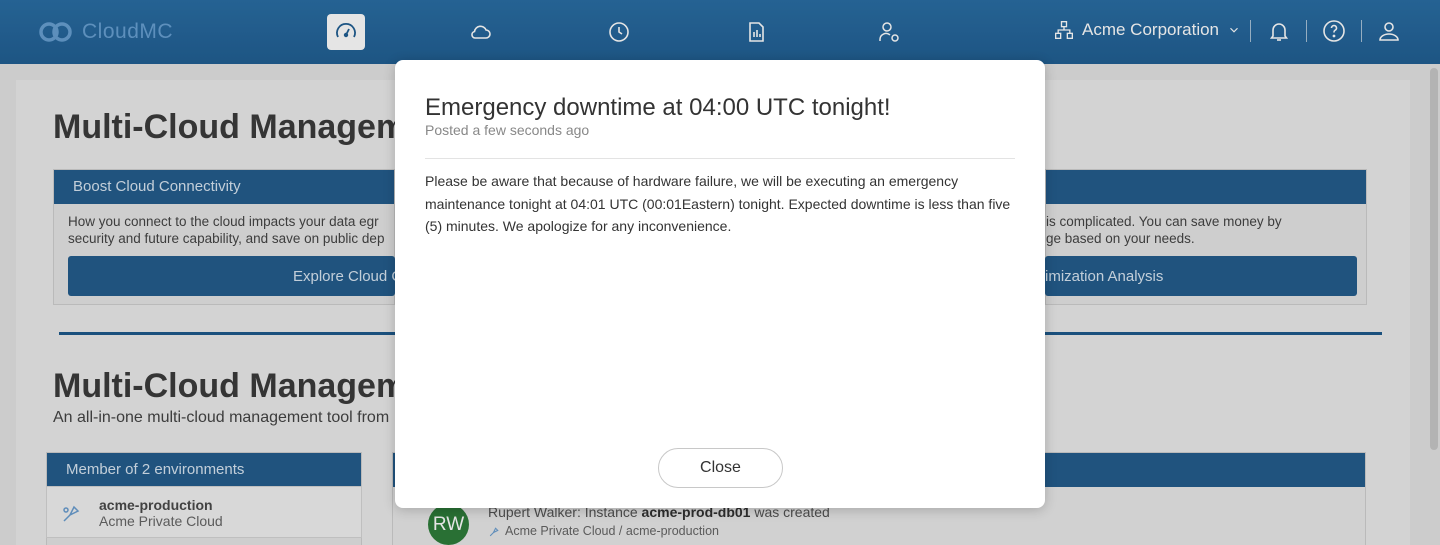 This screenshot has width=1440, height=545. What do you see at coordinates (720, 468) in the screenshot?
I see `close-button: Close` at bounding box center [720, 468].